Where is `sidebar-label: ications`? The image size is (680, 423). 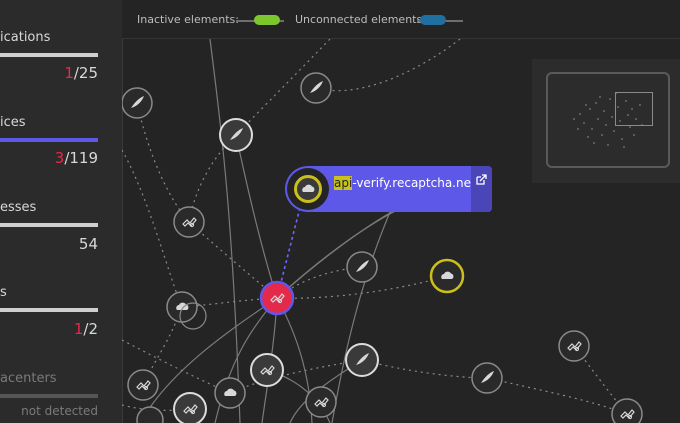 sidebar-label: ications is located at coordinates (25, 37).